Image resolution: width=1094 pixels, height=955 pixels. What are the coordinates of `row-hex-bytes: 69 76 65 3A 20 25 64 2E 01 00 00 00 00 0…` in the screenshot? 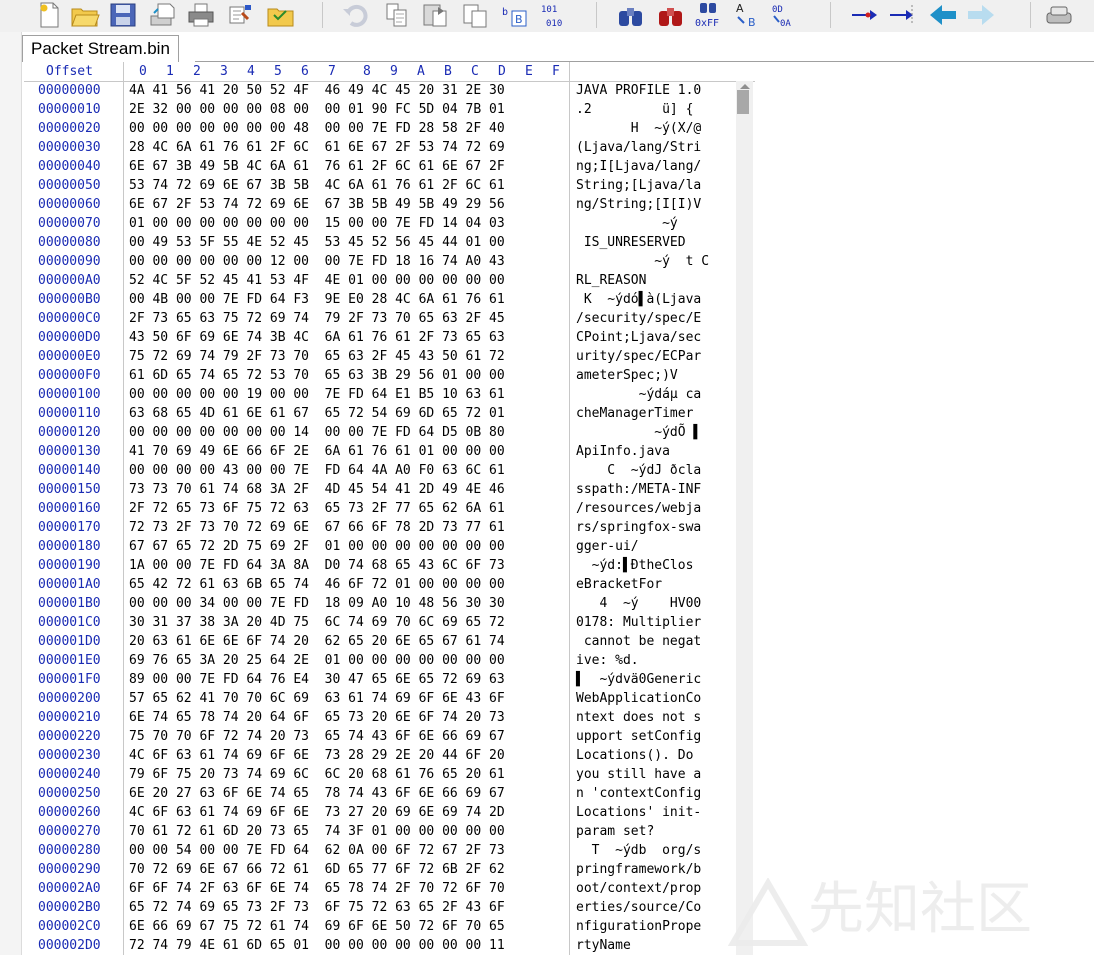 It's located at (317, 660).